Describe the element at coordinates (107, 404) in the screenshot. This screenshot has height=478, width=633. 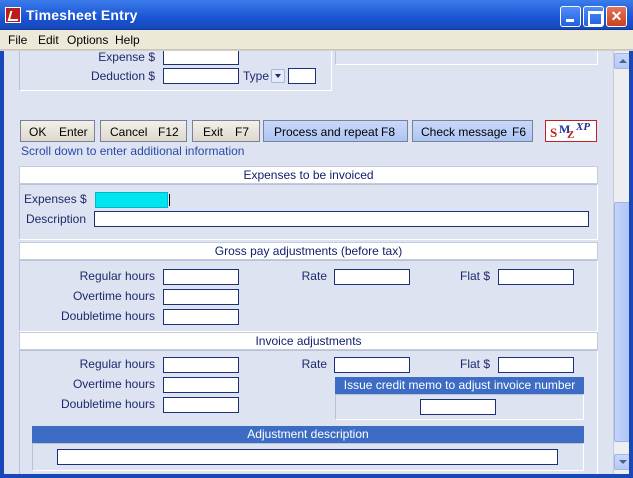
I see `ia-doubletime-hours-label: Doubletime hours` at that location.